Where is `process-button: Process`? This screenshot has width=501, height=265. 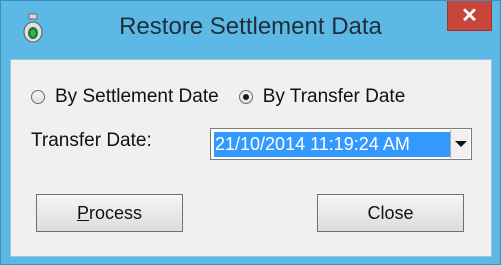
process-button: Process is located at coordinates (109, 213).